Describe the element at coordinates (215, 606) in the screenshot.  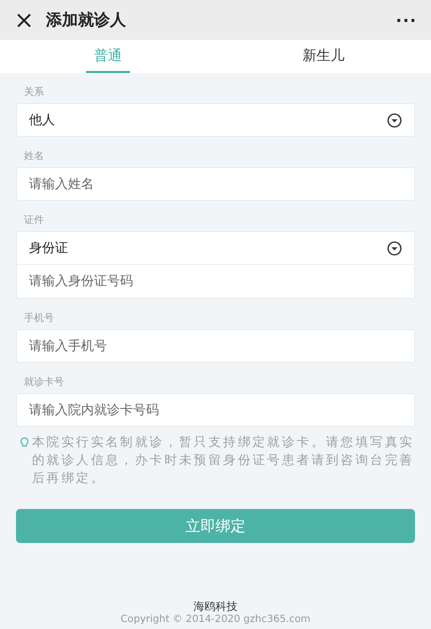
I see `company-name: 海鸥科技` at that location.